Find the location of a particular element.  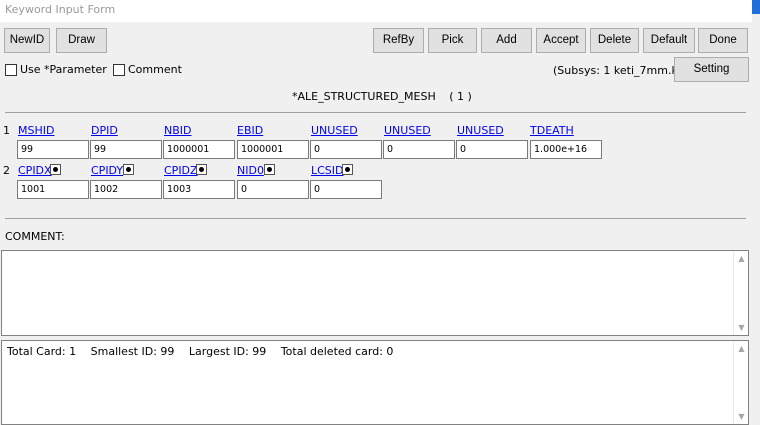

lcsid-picker-icon is located at coordinates (347, 169).